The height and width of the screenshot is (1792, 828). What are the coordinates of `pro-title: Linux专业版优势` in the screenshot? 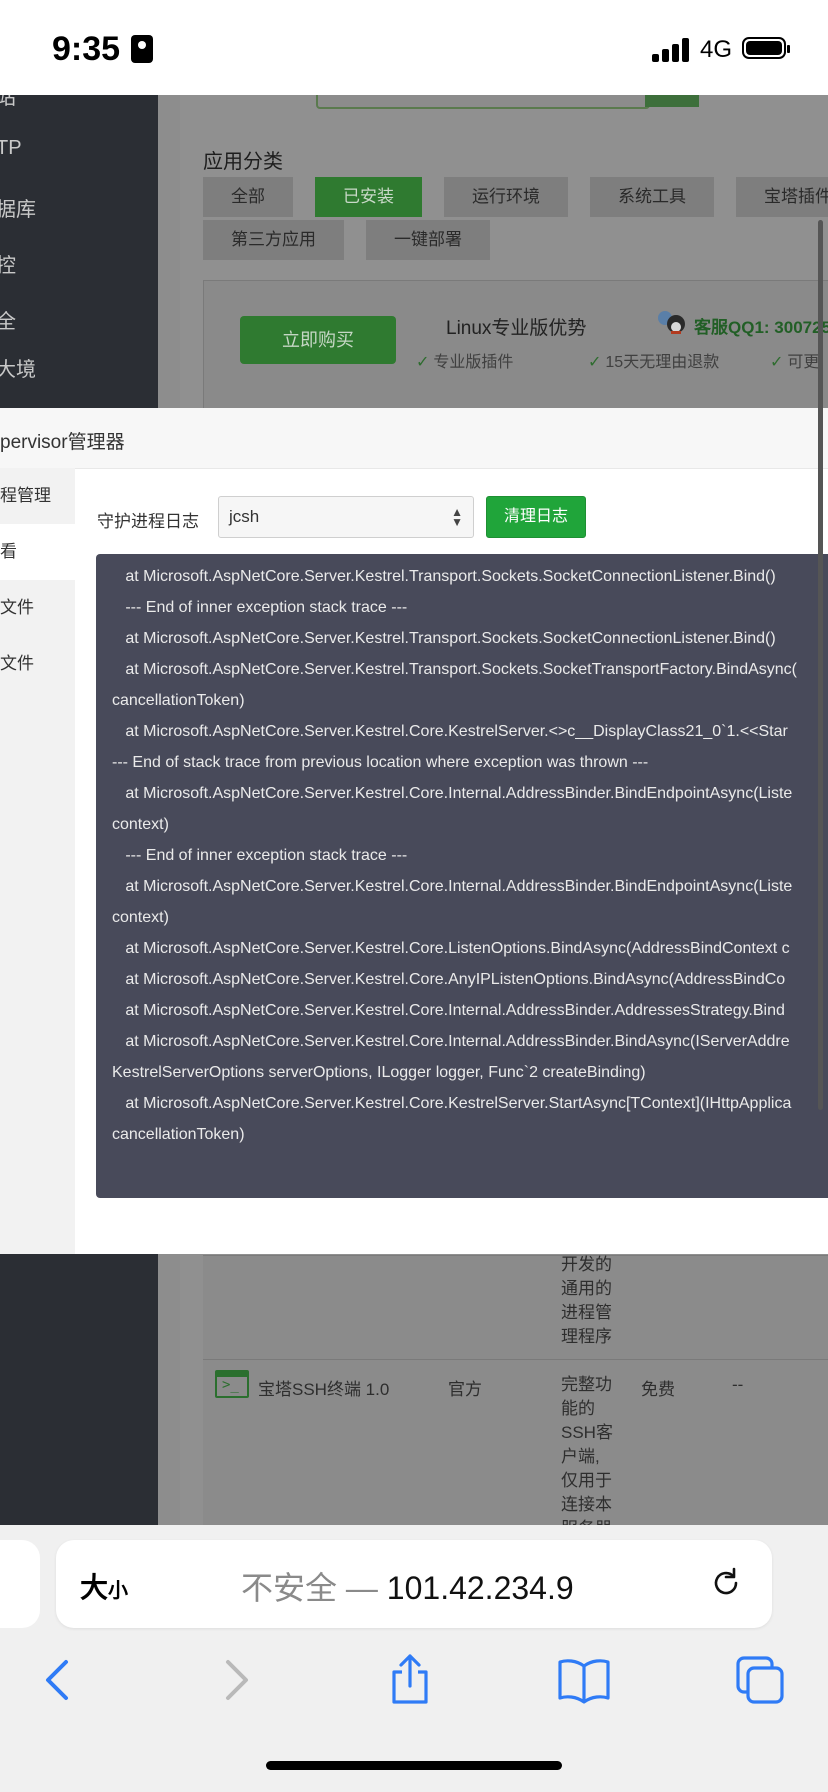 It's located at (516, 328).